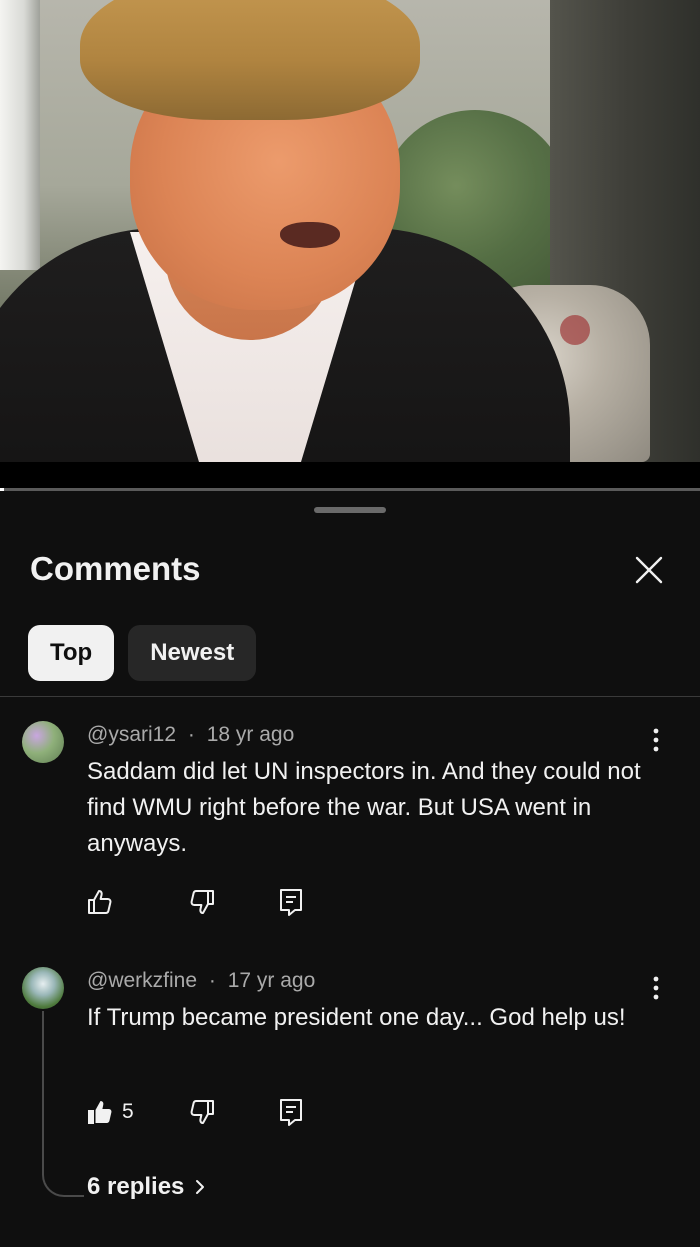 The height and width of the screenshot is (1247, 700). I want to click on comment-age: 17 yr ago, so click(271, 980).